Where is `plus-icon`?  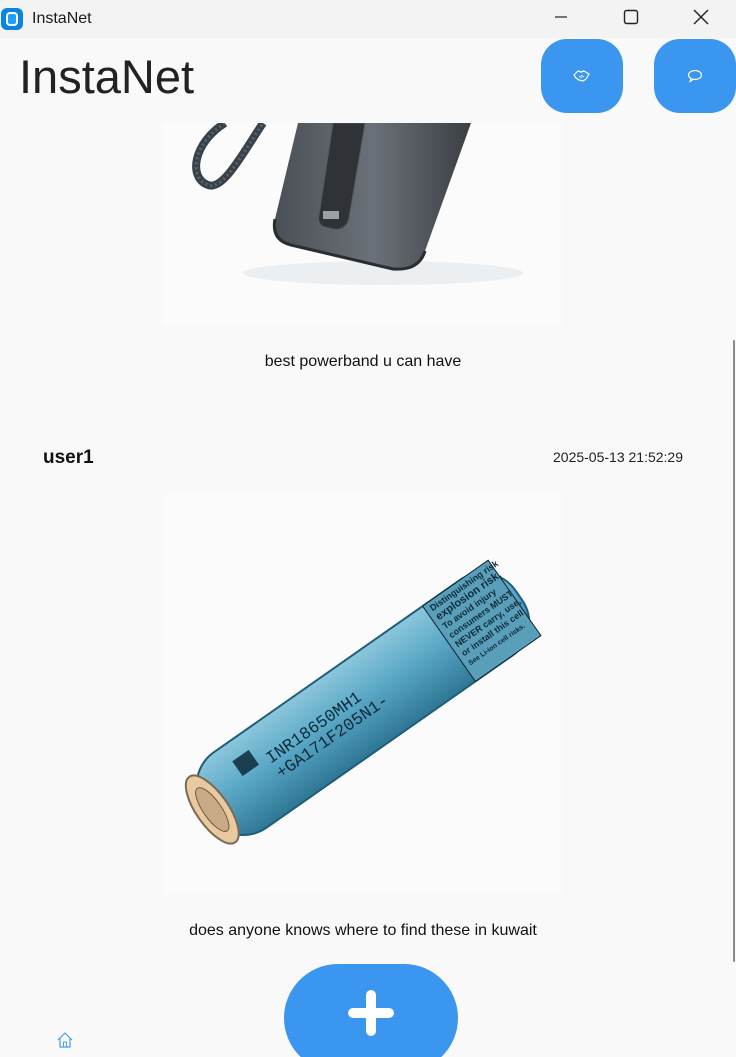
plus-icon is located at coordinates (371, 1013).